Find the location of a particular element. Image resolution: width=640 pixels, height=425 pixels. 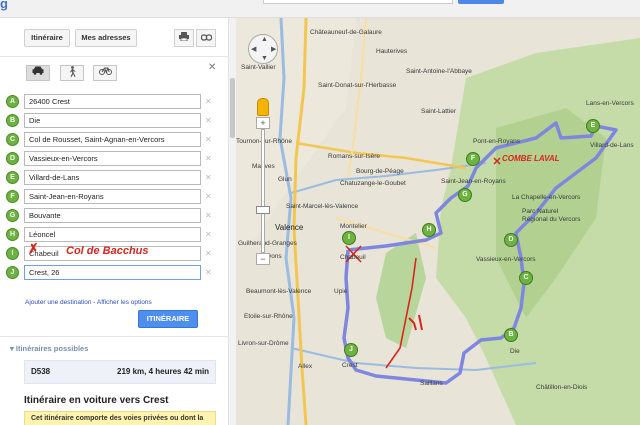

itinerary-button: ITINÉRAIRE is located at coordinates (168, 319).